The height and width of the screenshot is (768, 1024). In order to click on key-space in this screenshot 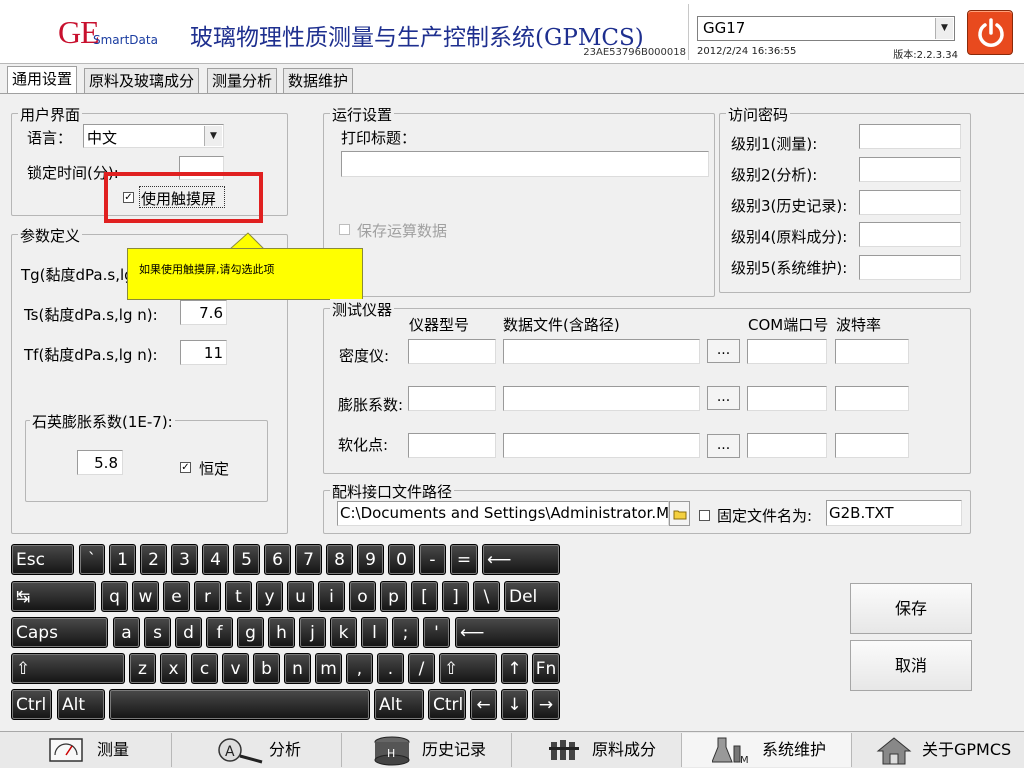, I will do `click(239, 704)`.